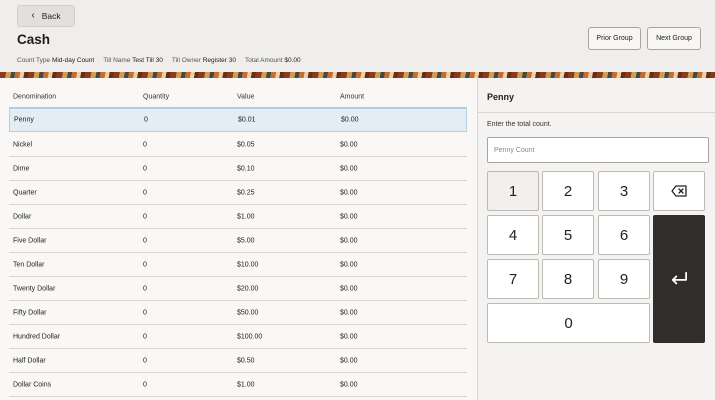  What do you see at coordinates (22, 216) in the screenshot?
I see `denomination-cell: Dollar` at bounding box center [22, 216].